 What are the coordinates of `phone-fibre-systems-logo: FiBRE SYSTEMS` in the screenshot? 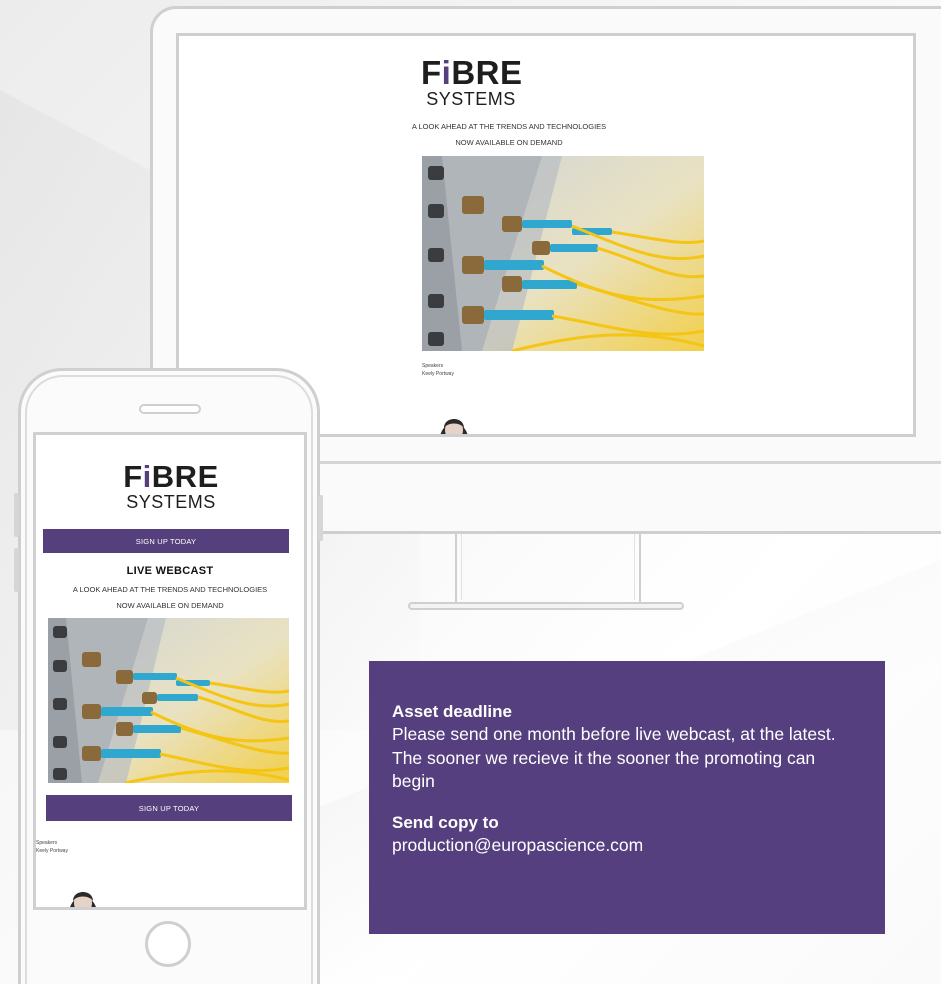 It's located at (171, 486).